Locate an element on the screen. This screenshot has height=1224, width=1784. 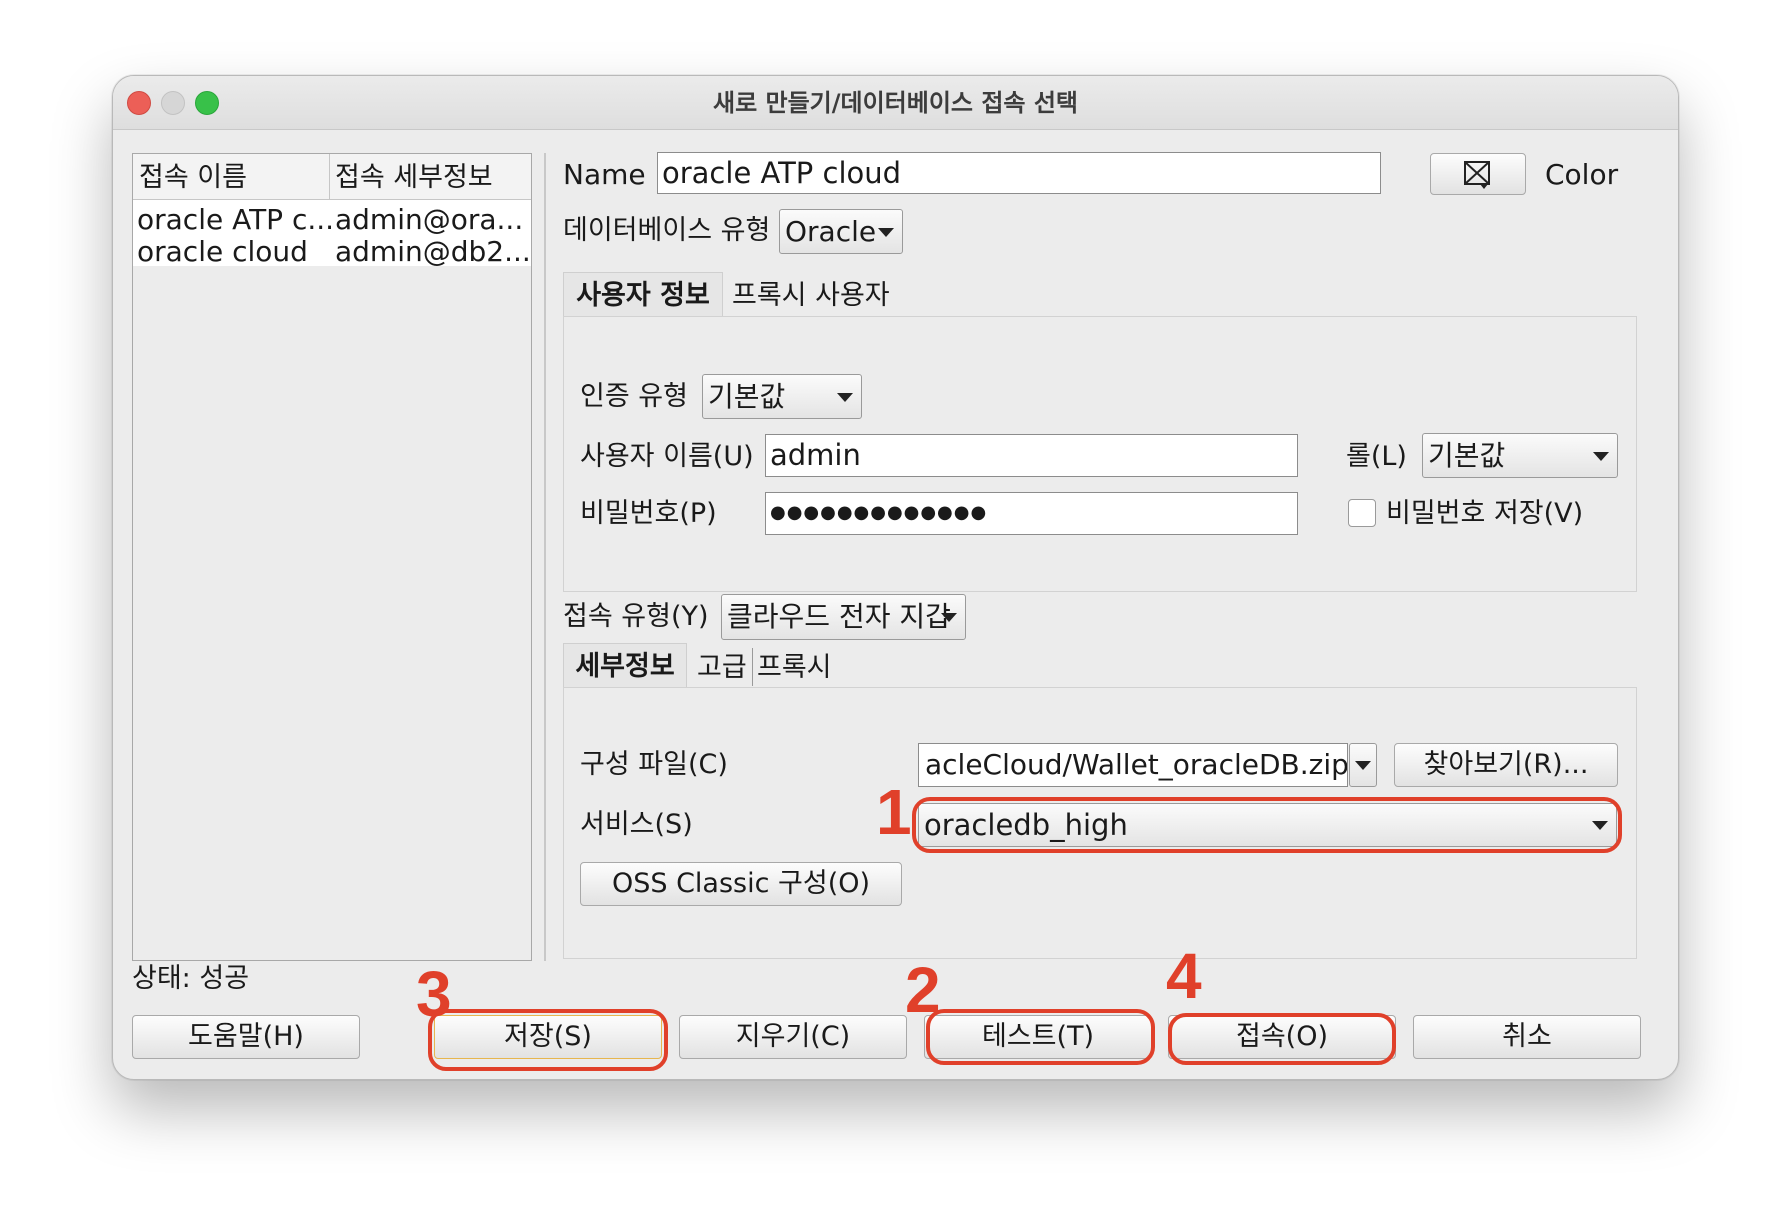
password-input: ●●●●●●●●●●●●● is located at coordinates (1031, 513).